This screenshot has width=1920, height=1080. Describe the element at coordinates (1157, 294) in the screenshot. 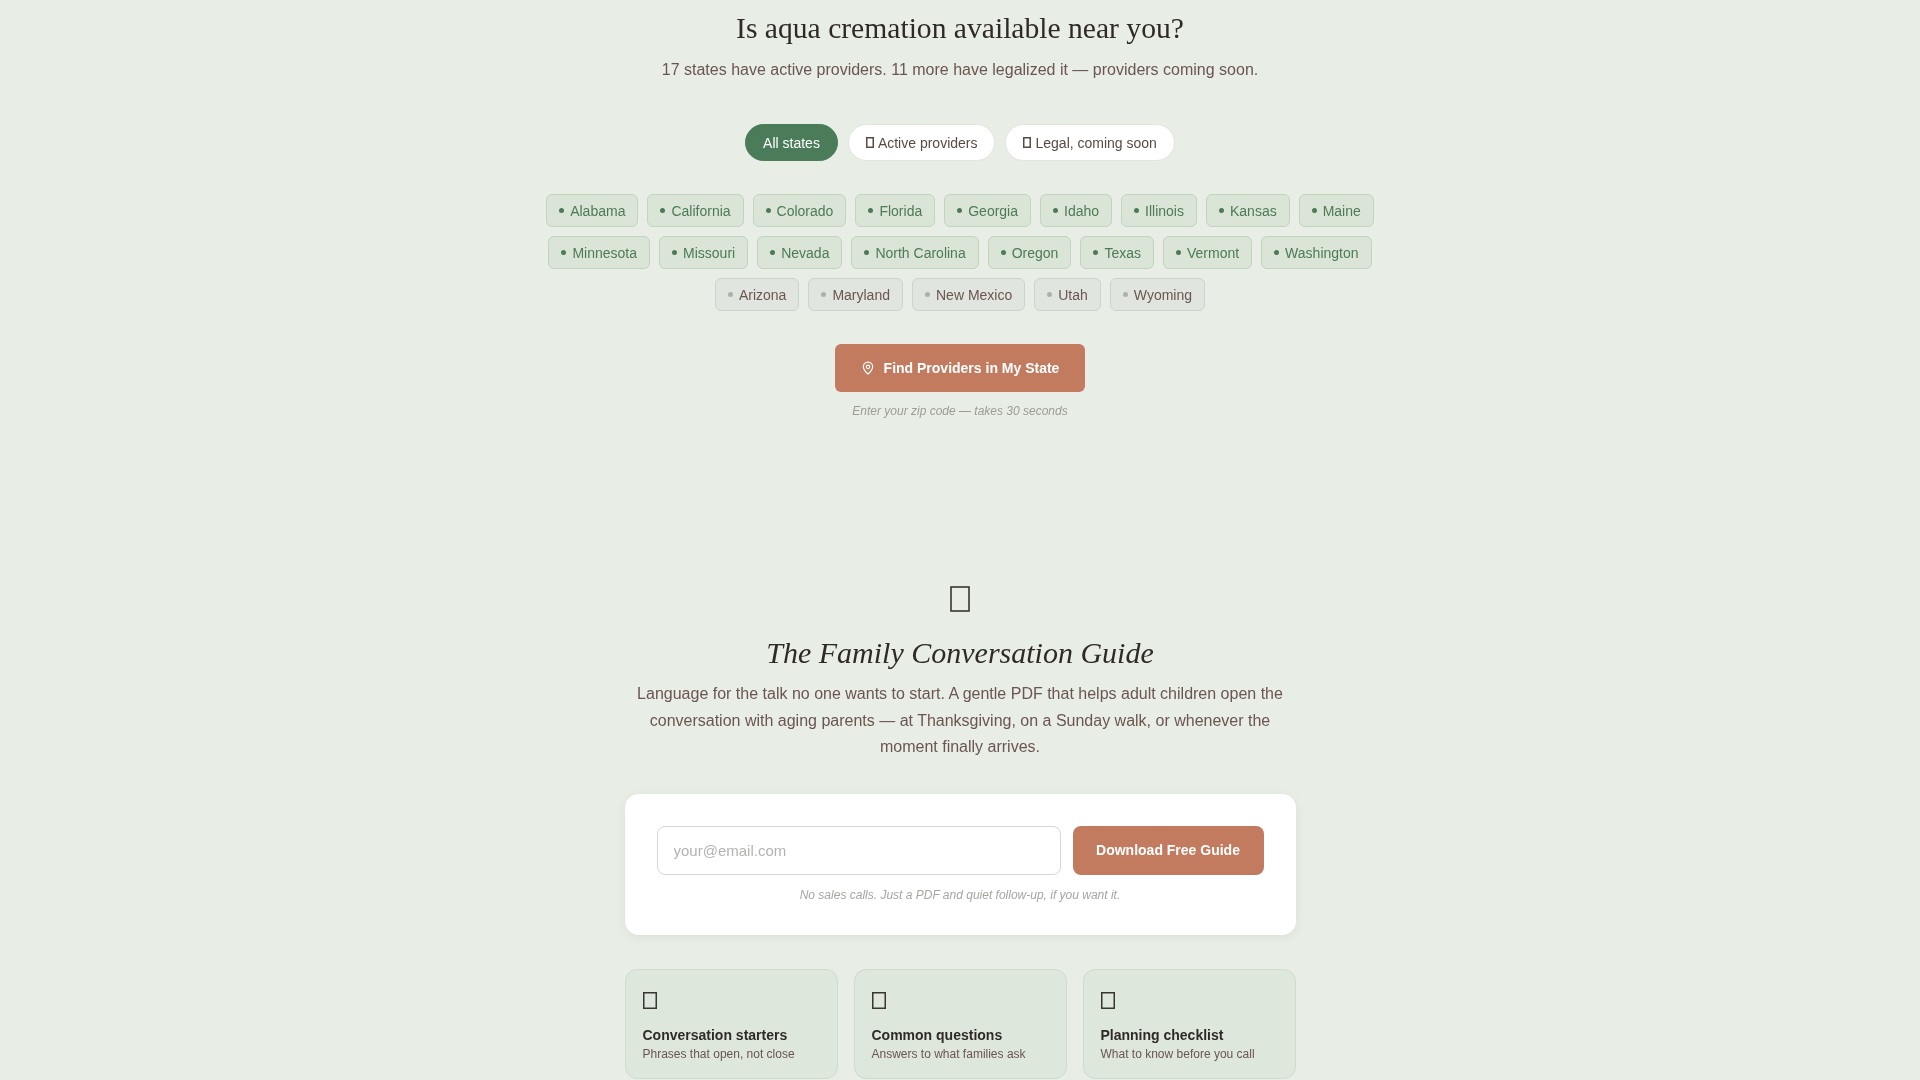

I see `state-chip: Wyoming` at that location.